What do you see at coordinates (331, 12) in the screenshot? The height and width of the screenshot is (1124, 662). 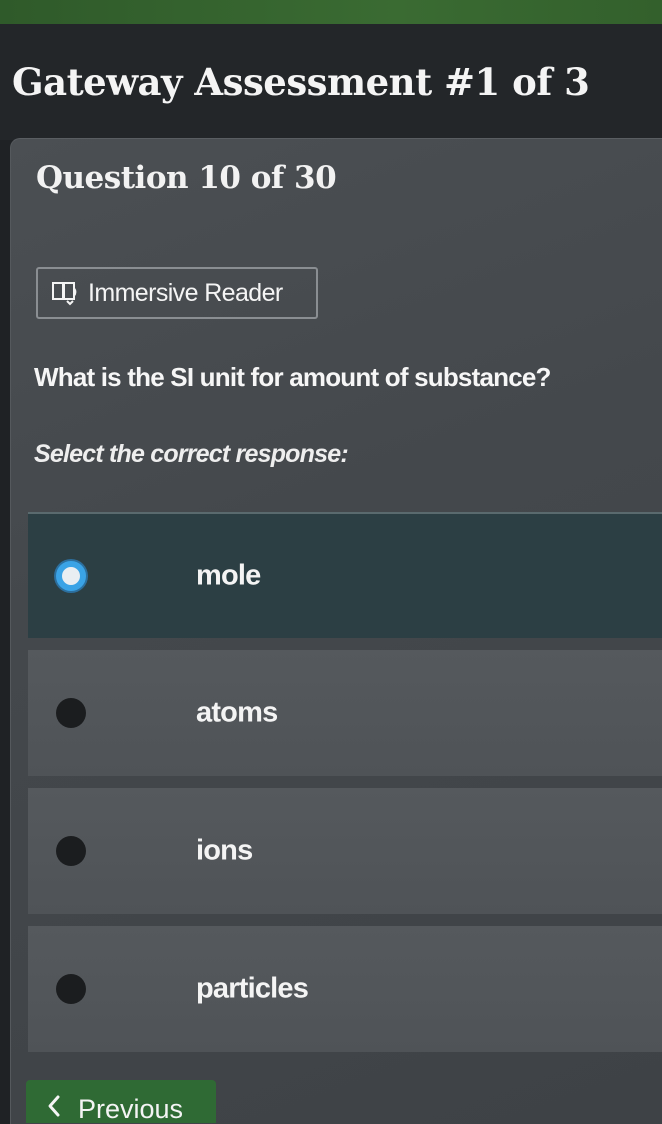 I see `top-accent-bar` at bounding box center [331, 12].